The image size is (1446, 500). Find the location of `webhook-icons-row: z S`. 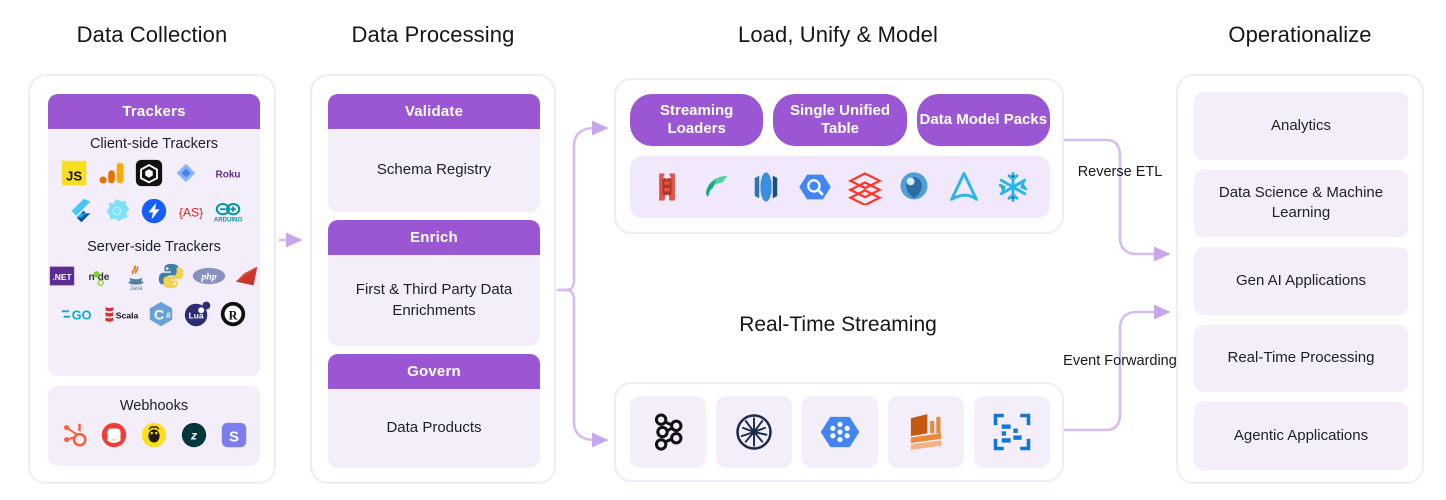

webhook-icons-row: z S is located at coordinates (154, 437).